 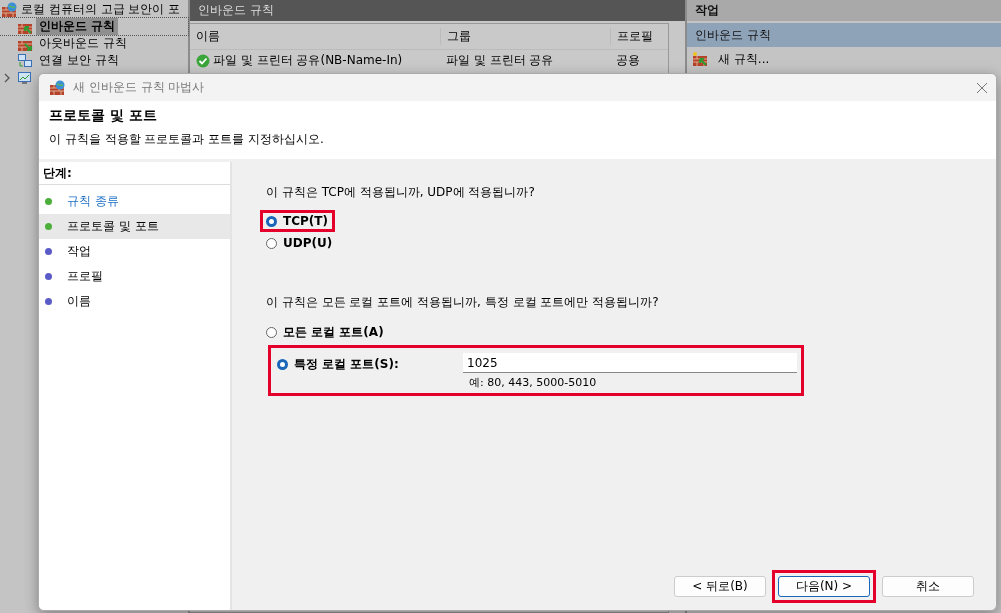 I want to click on table-cell-text: 공용, so click(x=628, y=60).